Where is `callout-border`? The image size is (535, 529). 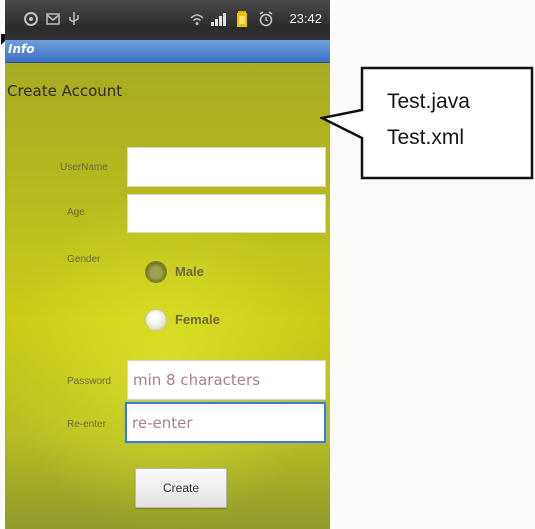
callout-border is located at coordinates (427, 123).